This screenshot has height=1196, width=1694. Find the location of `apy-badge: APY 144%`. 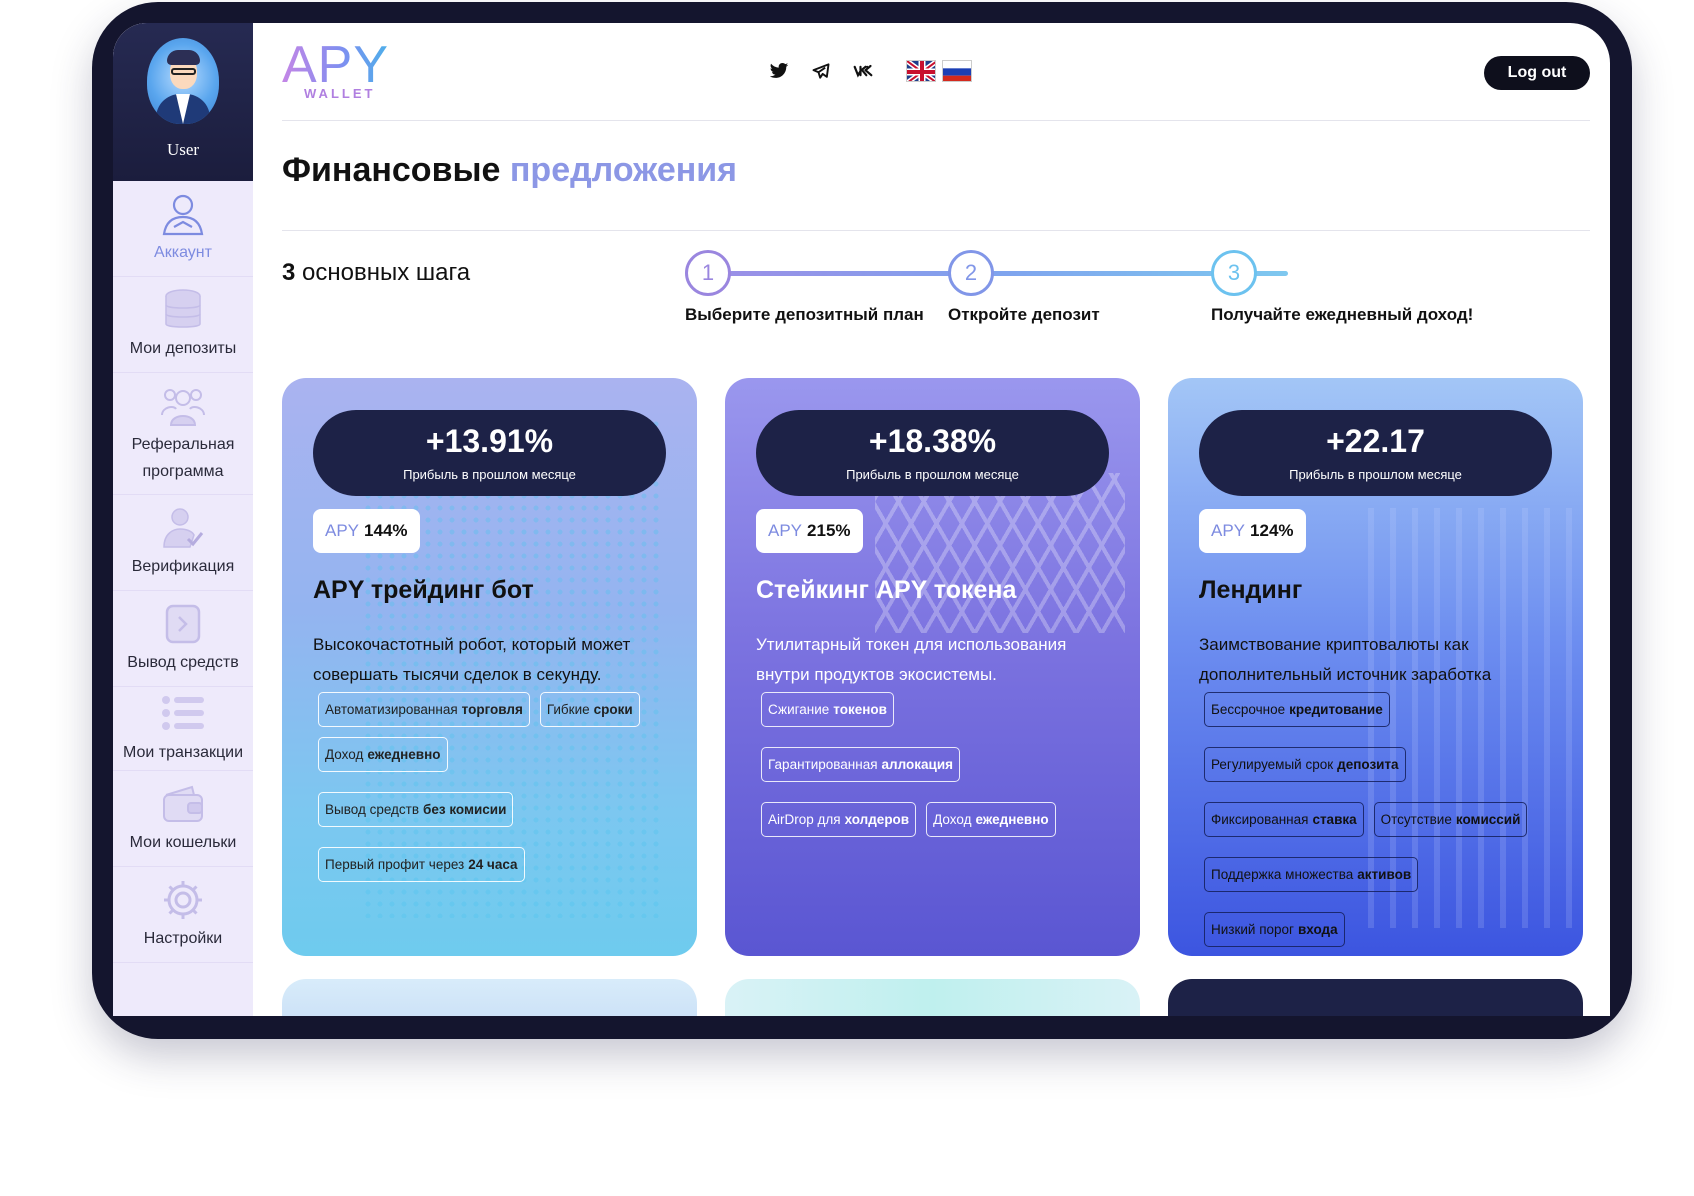

apy-badge: APY 144% is located at coordinates (366, 531).